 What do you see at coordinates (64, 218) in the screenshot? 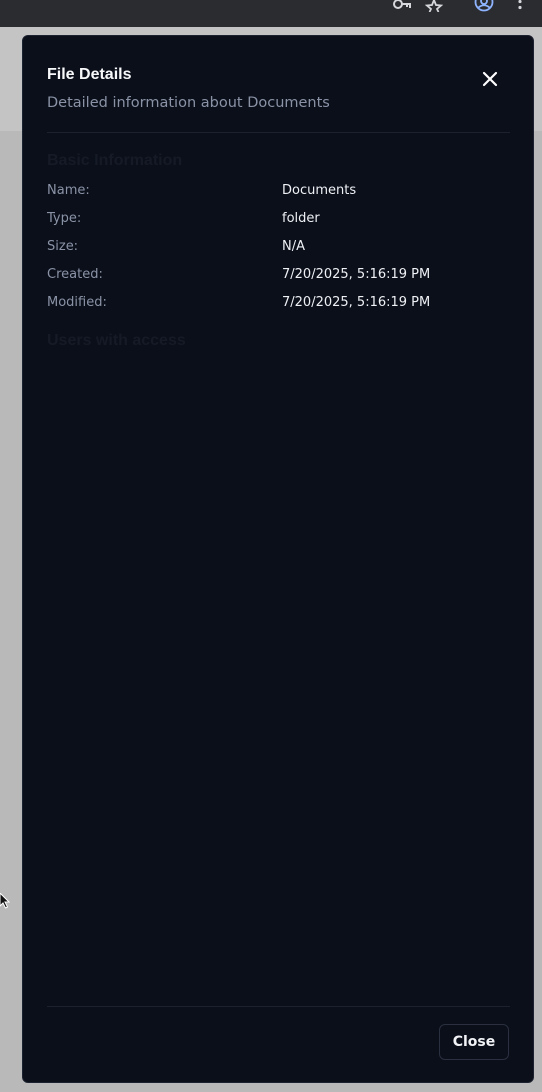
I see `info-label: Type:` at bounding box center [64, 218].